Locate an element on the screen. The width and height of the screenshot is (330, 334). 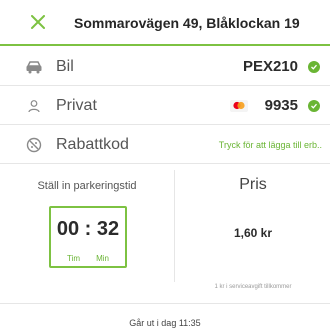
vehicle-row: Bil PEX210 is located at coordinates (165, 67).